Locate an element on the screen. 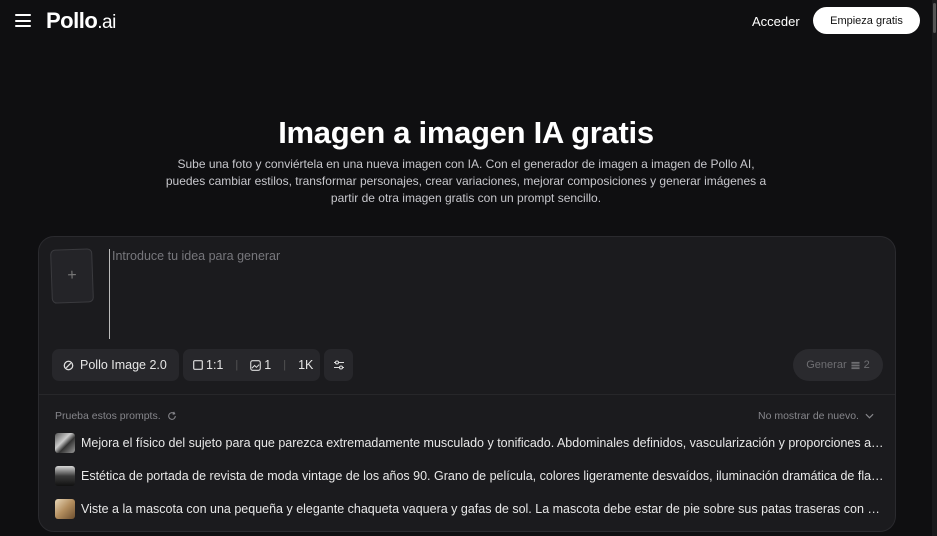 The width and height of the screenshot is (937, 536). chevron-down-icon is located at coordinates (869, 416).